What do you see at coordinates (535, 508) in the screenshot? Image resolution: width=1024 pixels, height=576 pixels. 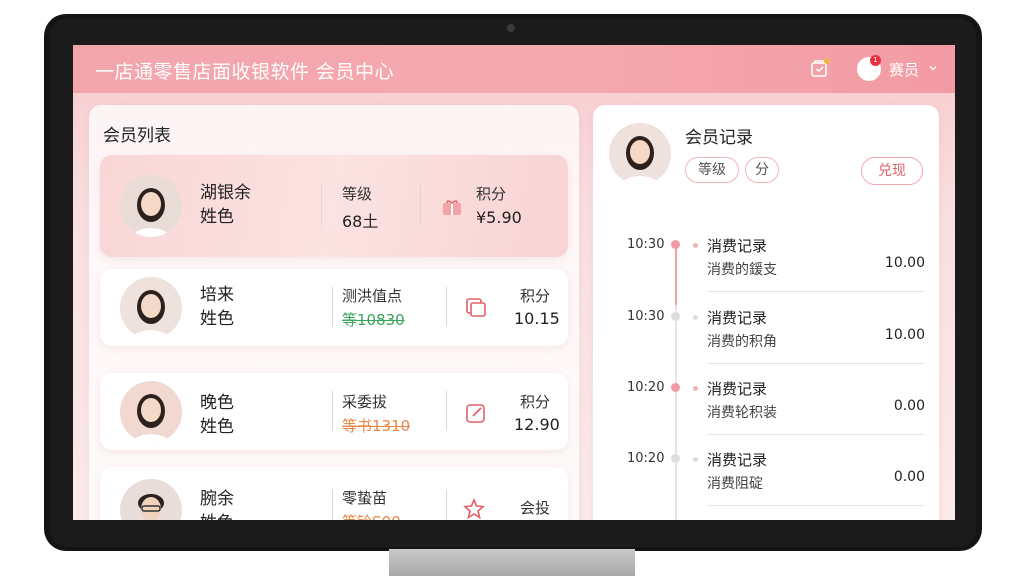 I see `member-label-2: 会投` at bounding box center [535, 508].